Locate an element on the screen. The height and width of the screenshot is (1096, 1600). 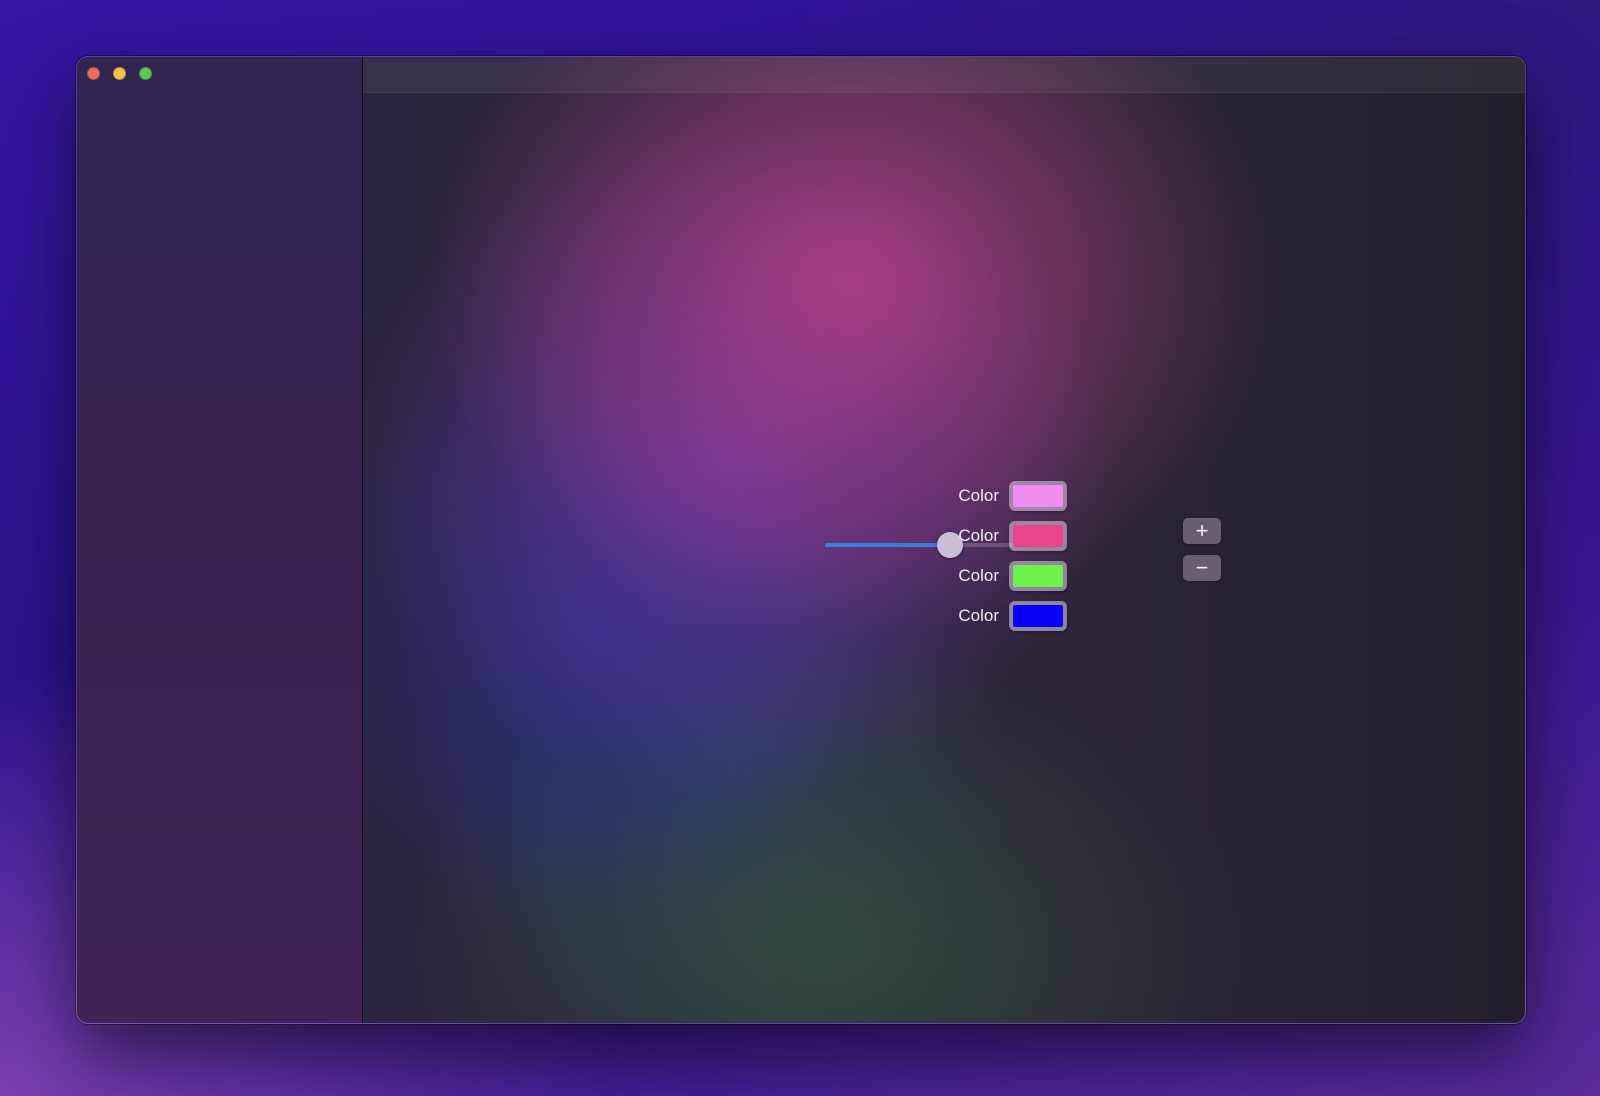
traffic-lights is located at coordinates (119, 73).